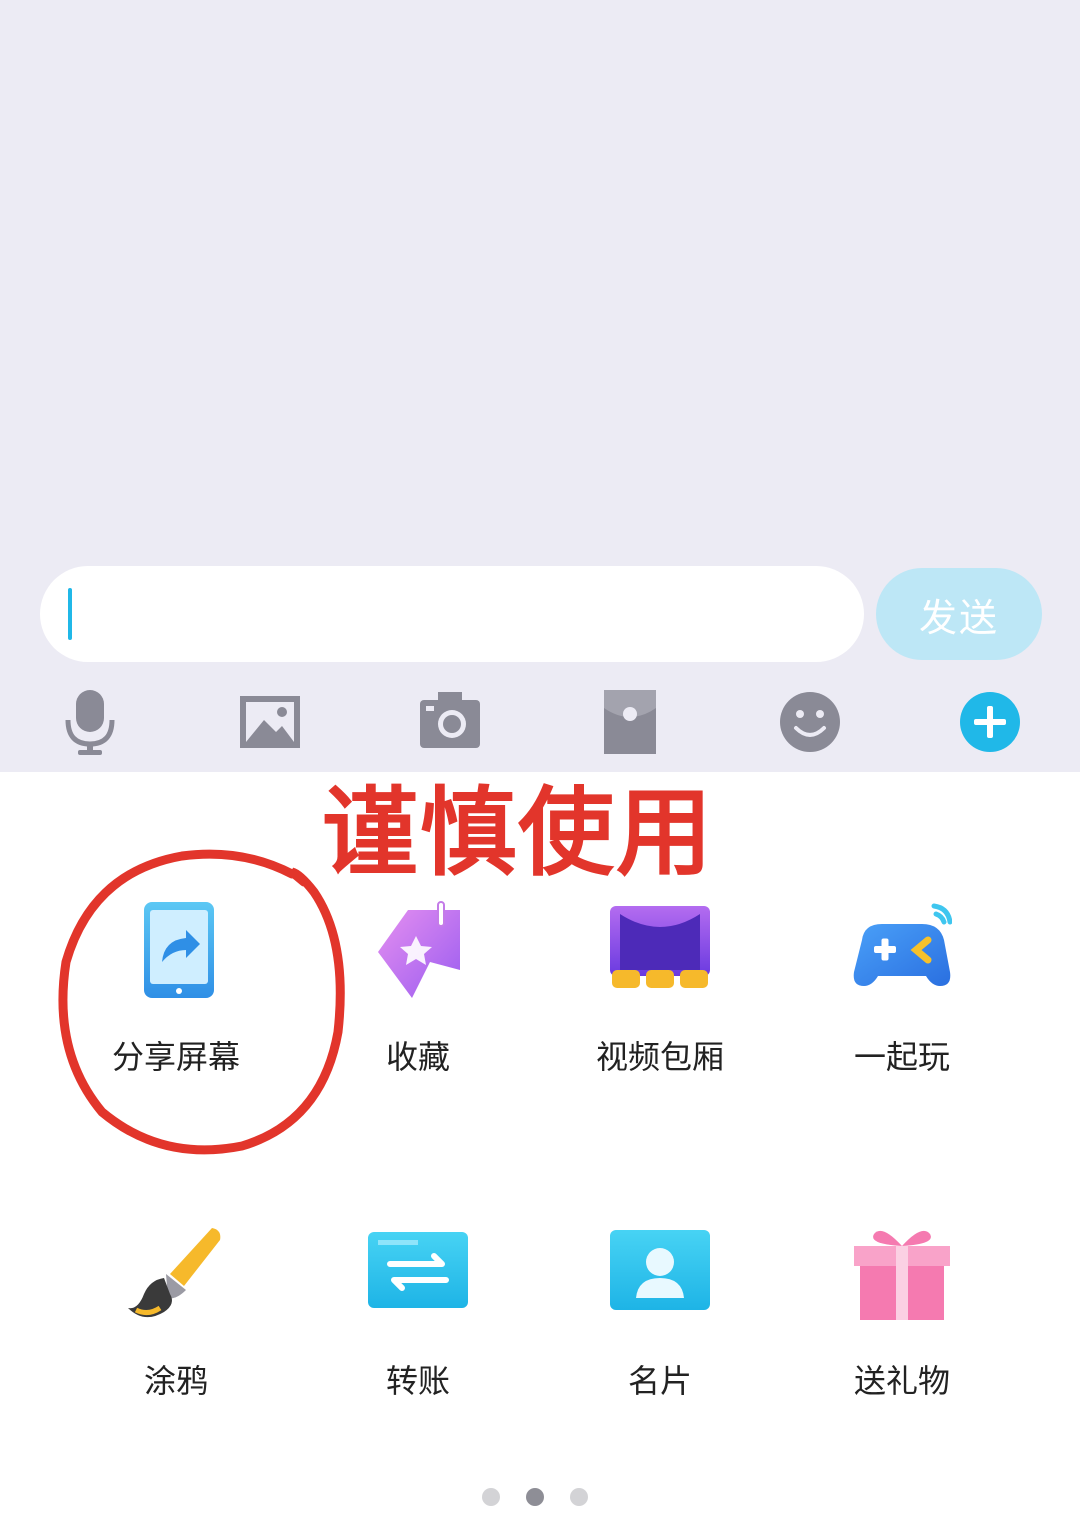 This screenshot has width=1080, height=1540. Describe the element at coordinates (902, 1275) in the screenshot. I see `gift-icon` at that location.